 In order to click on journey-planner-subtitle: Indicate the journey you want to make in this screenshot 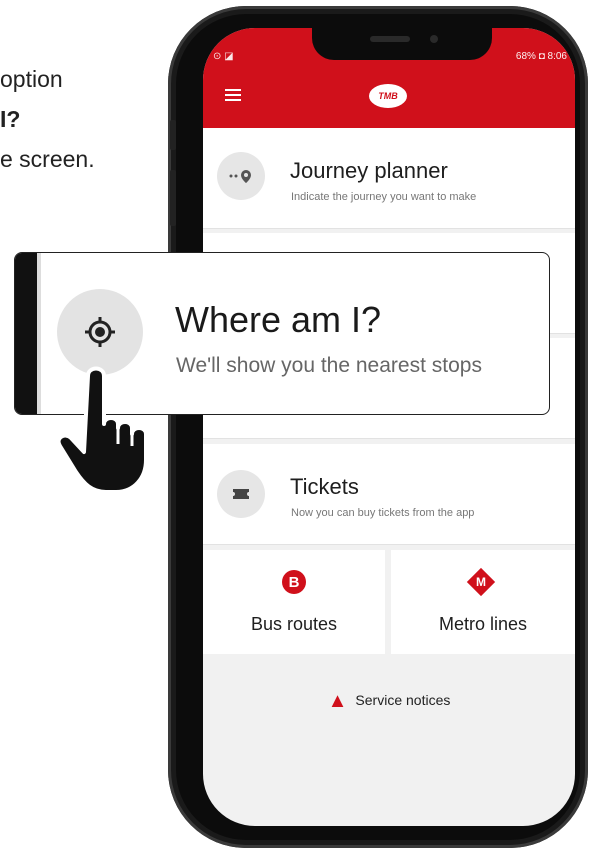, I will do `click(384, 197)`.